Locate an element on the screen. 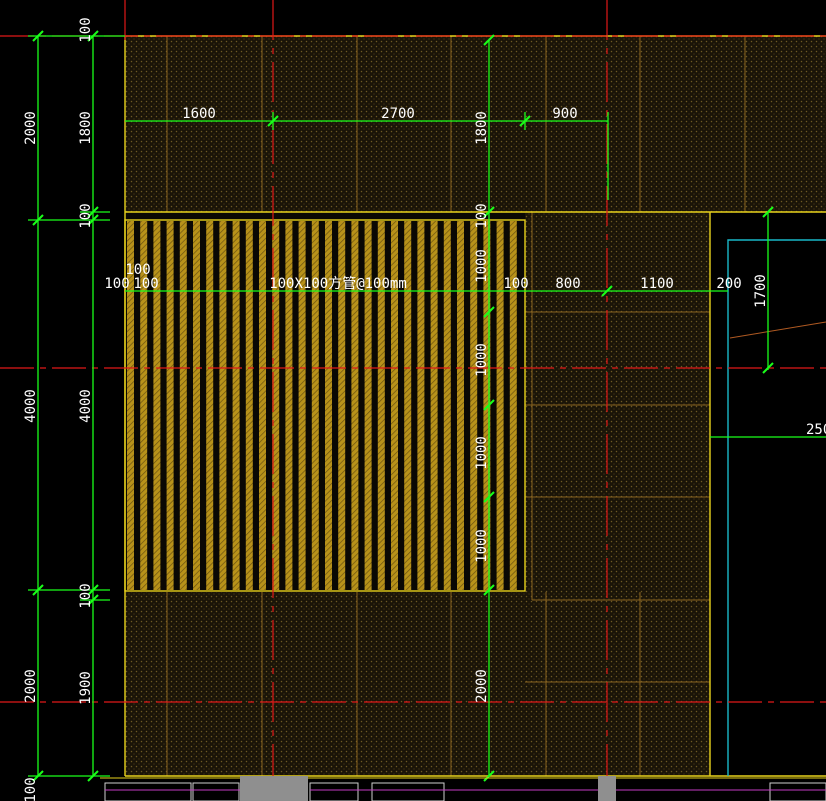 The width and height of the screenshot is (826, 801). dim-left-inner-100-low: 100 is located at coordinates (86, 595).